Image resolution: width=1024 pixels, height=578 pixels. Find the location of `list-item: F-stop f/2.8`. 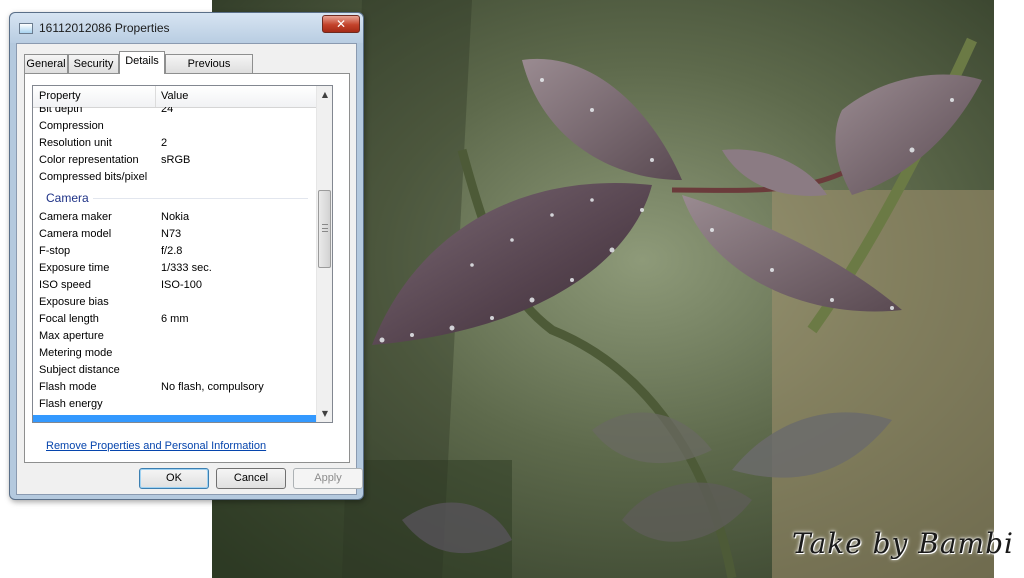

list-item: F-stop f/2.8 is located at coordinates (174, 251).